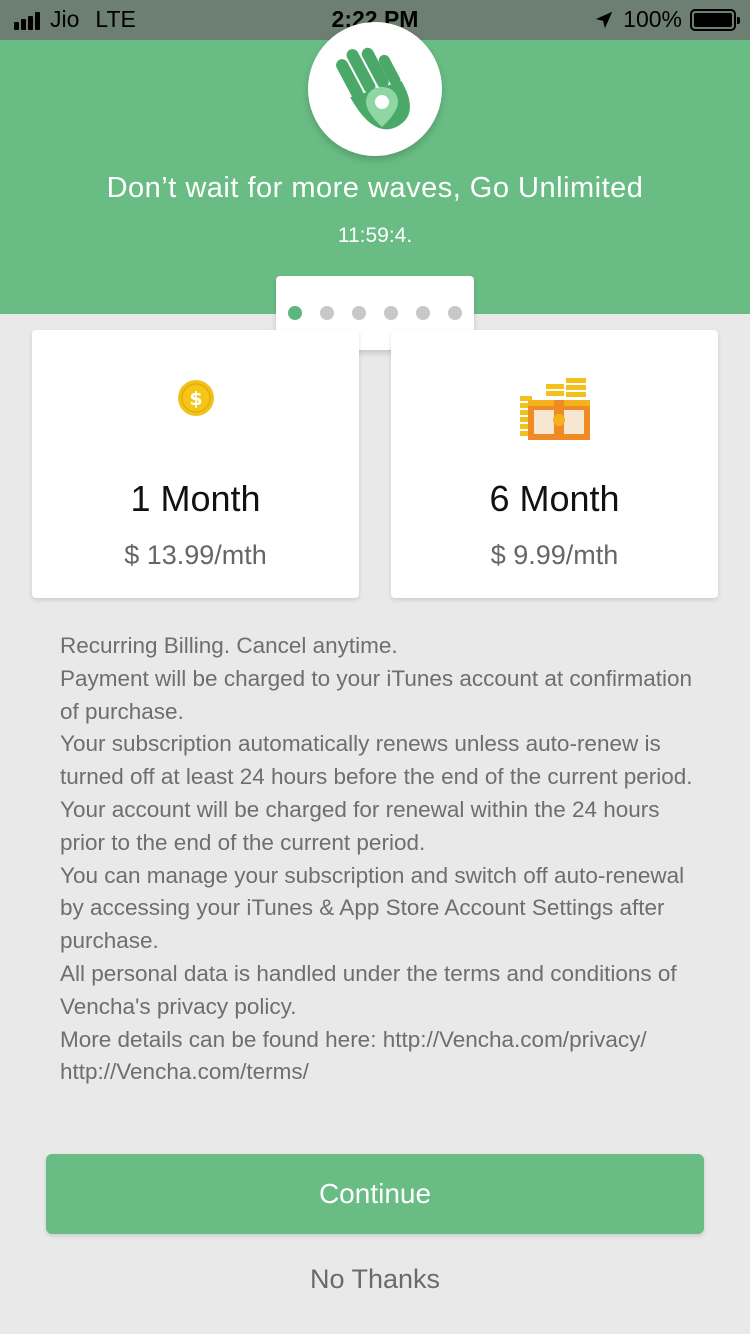  I want to click on promo-headline: Don’t wait for more waves, Go Unlimited, so click(375, 188).